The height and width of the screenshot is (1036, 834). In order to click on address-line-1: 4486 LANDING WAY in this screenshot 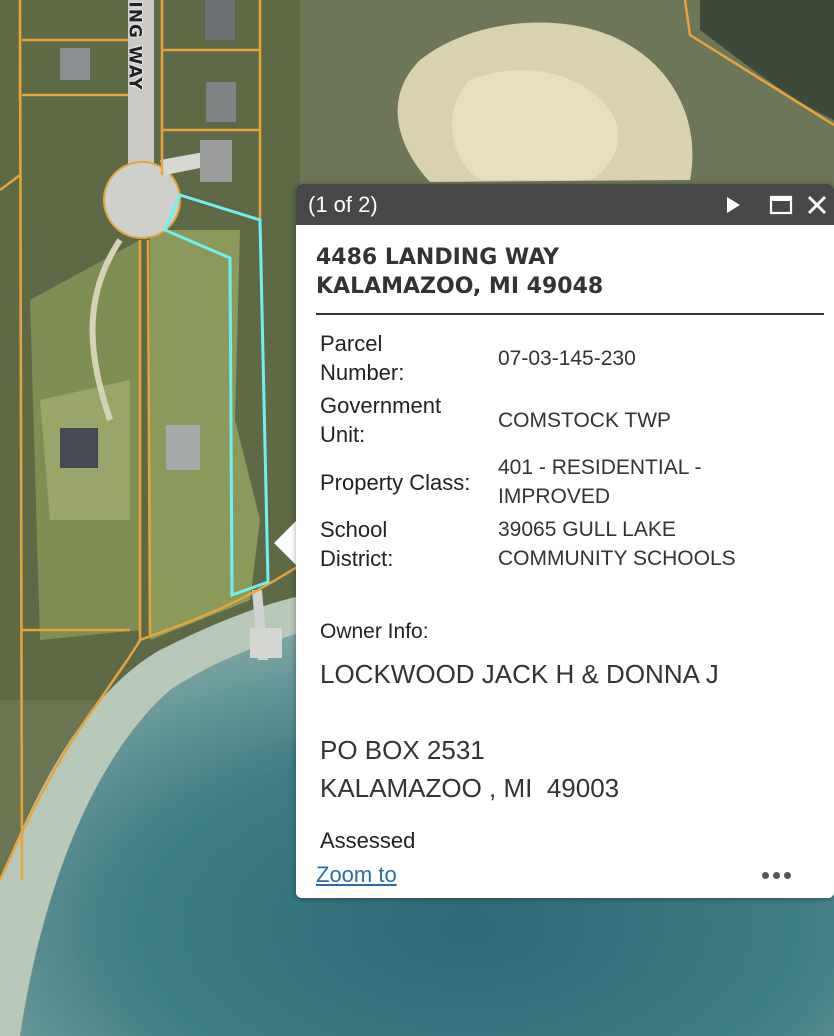, I will do `click(438, 257)`.